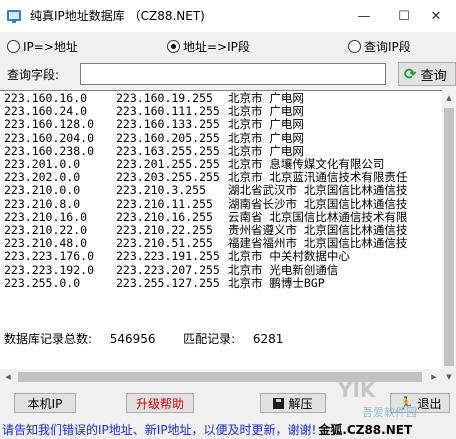  What do you see at coordinates (268, 339) in the screenshot?
I see `match-records-value: 6281` at bounding box center [268, 339].